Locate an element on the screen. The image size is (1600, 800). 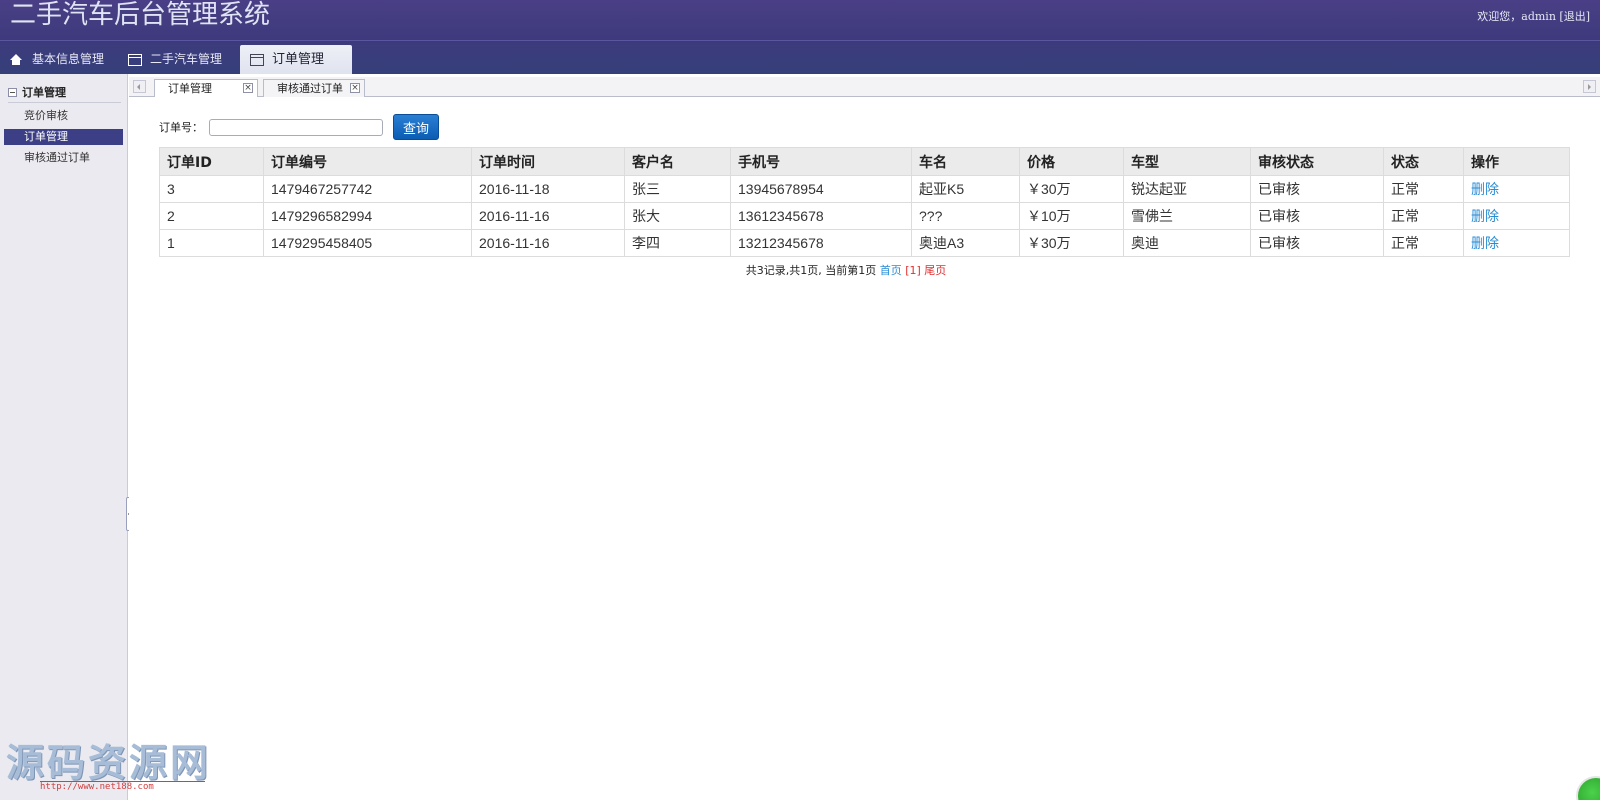
cell-order-number: 1479467257742 is located at coordinates (367, 189).